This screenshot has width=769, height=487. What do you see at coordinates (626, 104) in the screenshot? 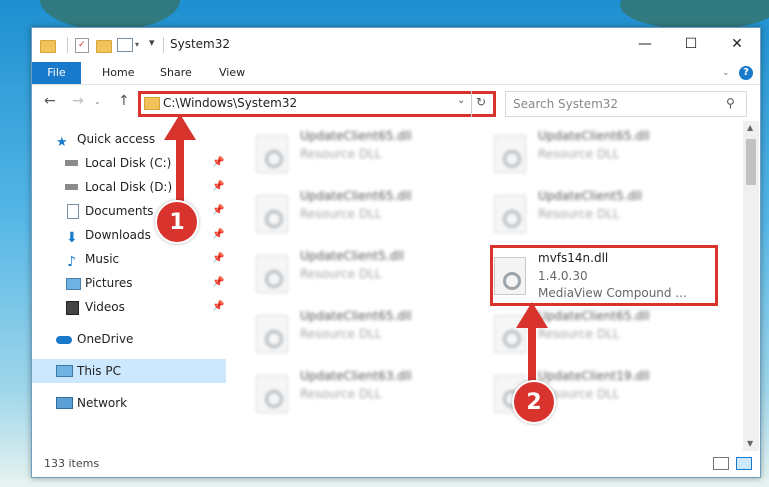
I see `search-input: Search System32 ⚲` at bounding box center [626, 104].